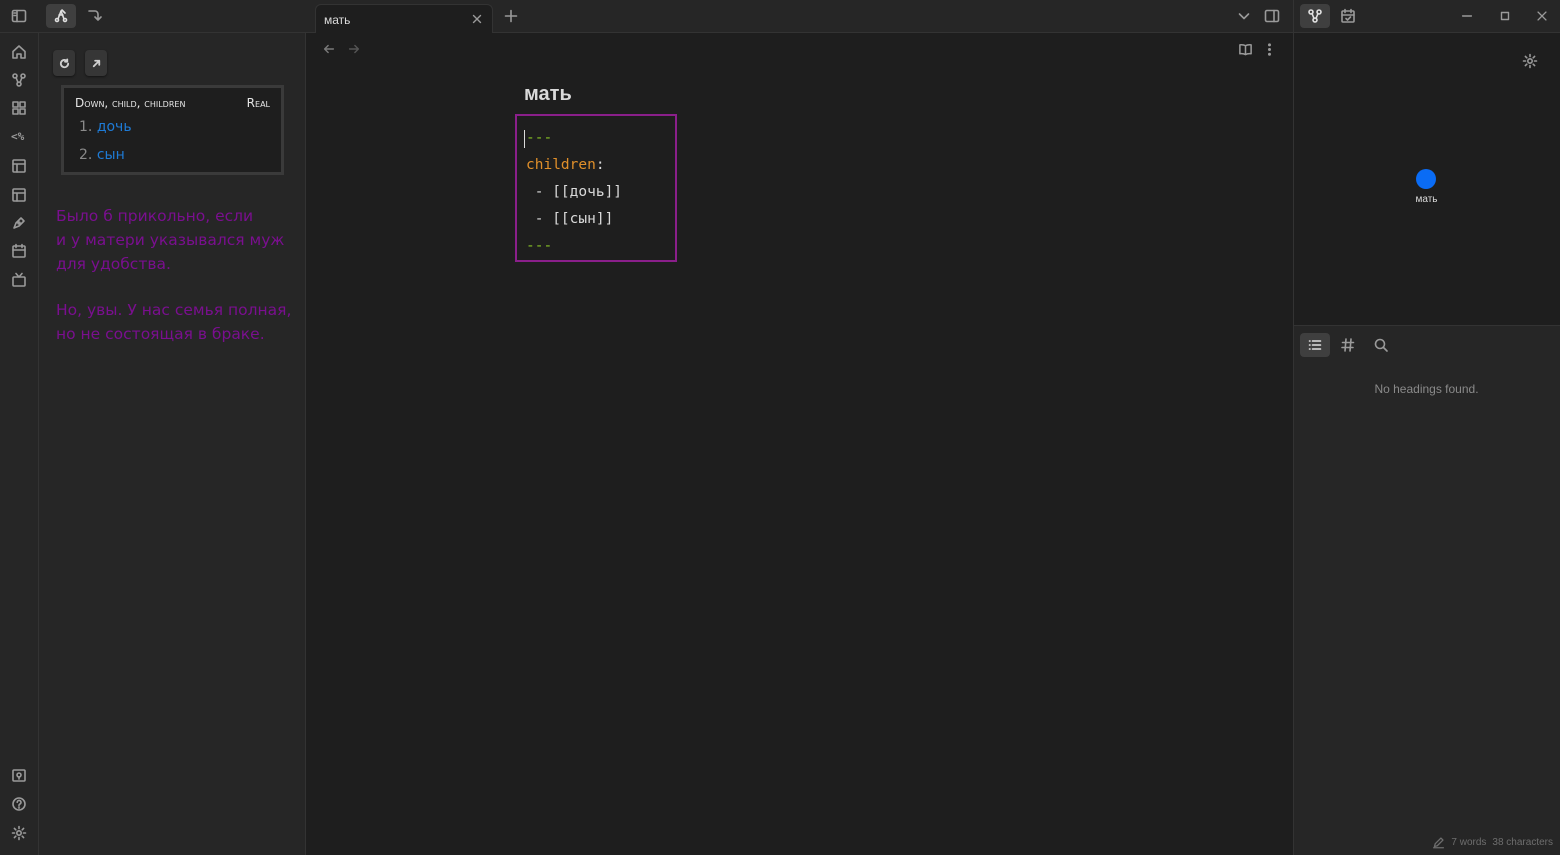 This screenshot has height=855, width=1560. I want to click on tab-bar: мать, so click(799, 17).